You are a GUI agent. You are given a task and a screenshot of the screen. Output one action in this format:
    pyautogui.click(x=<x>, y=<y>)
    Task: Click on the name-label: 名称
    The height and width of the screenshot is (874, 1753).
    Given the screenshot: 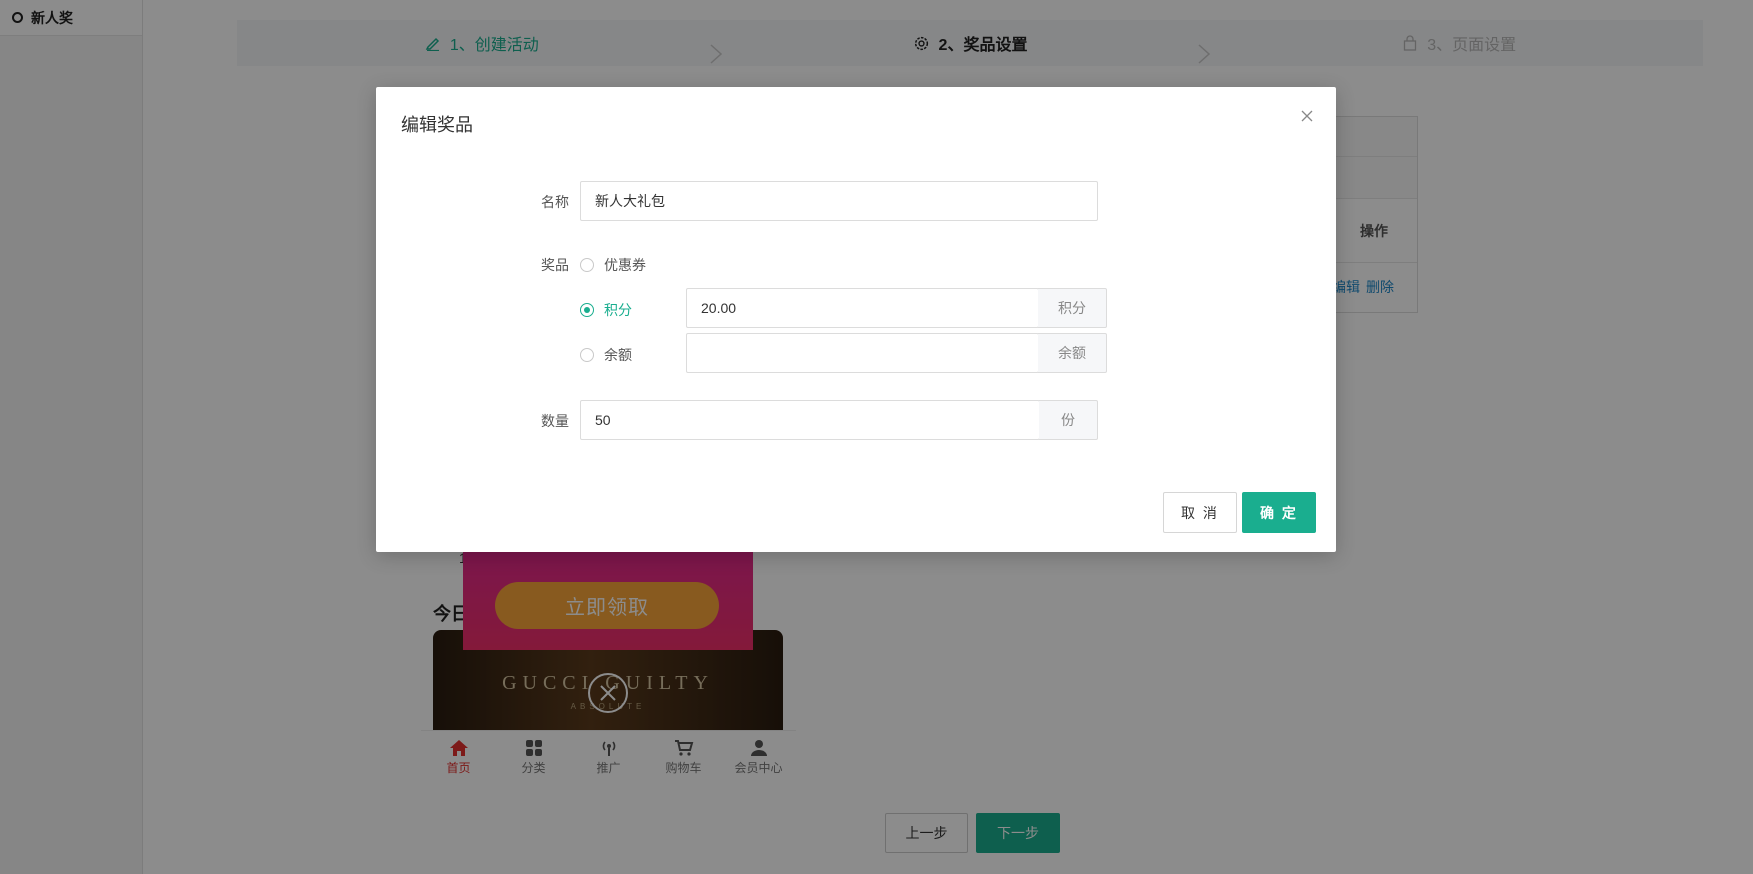 What is the action you would take?
    pyautogui.click(x=555, y=202)
    